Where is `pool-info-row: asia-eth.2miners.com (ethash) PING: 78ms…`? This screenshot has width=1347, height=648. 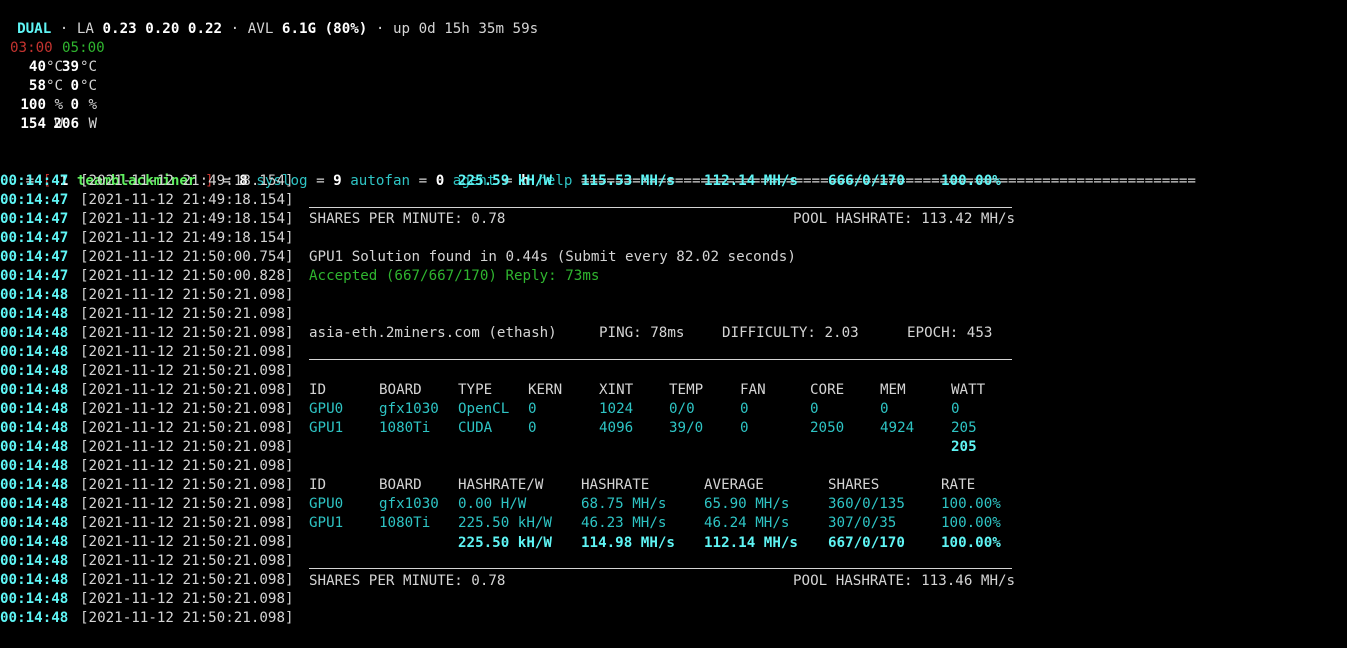
pool-info-row: asia-eth.2miners.com (ethash) PING: 78ms… is located at coordinates (496, 333).